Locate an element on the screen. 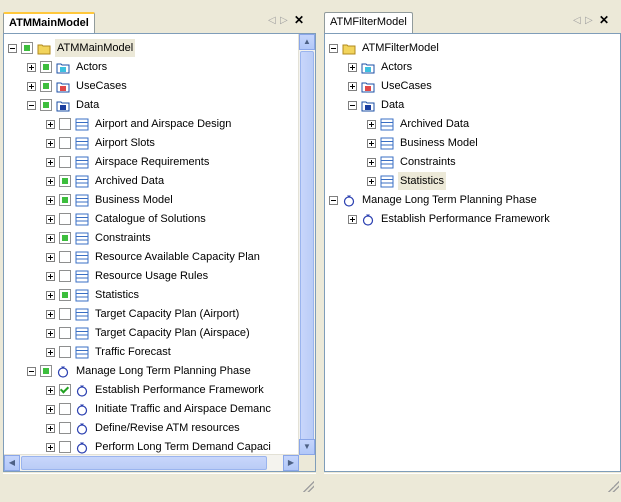 Image resolution: width=621 pixels, height=502 pixels. tab-atm-main-model: ATMMainModel is located at coordinates (49, 23).